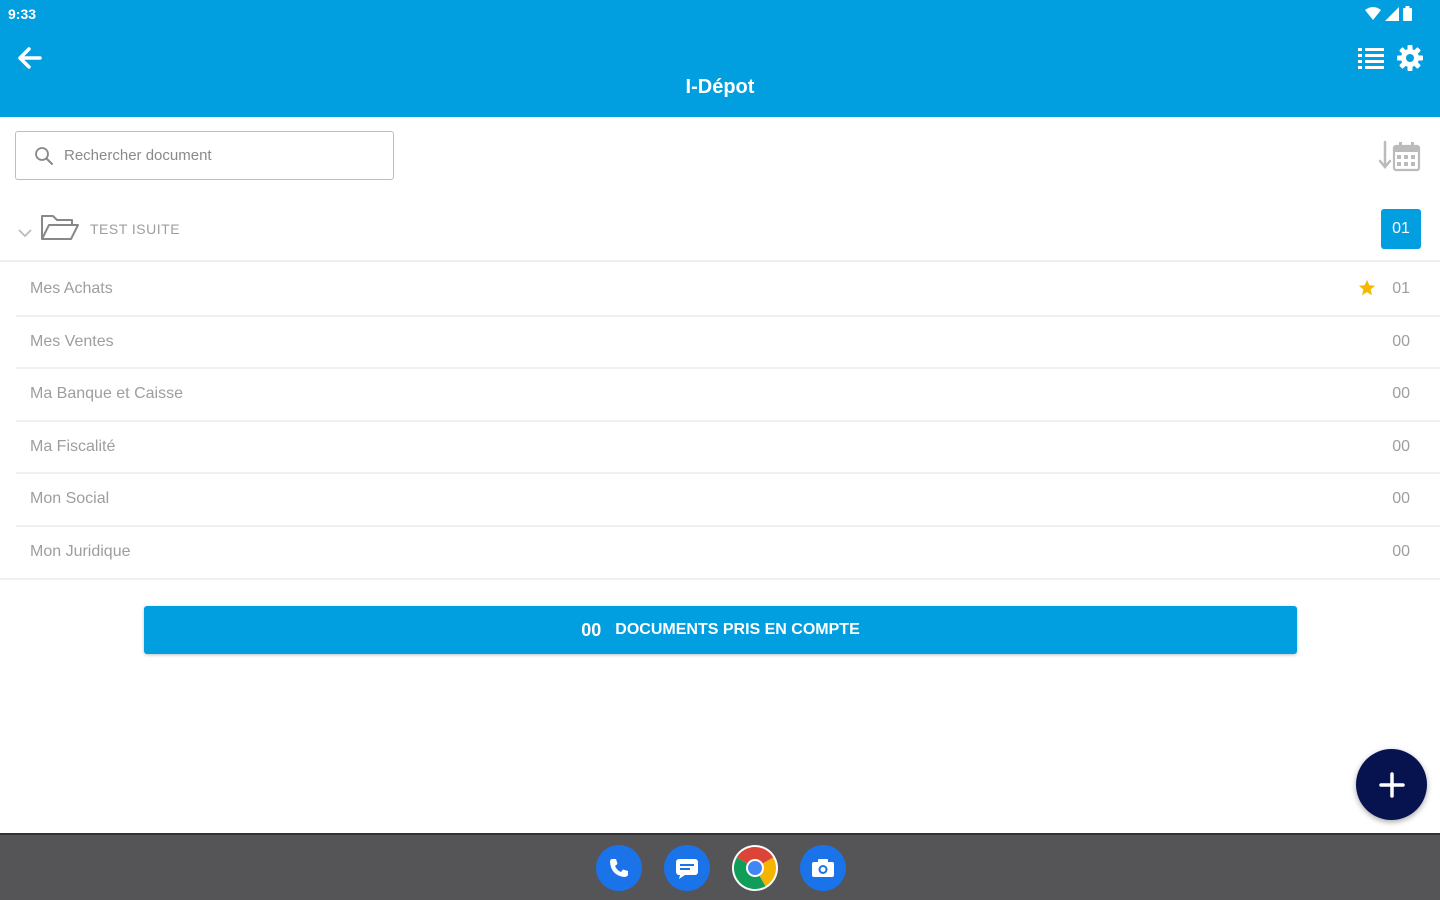 The width and height of the screenshot is (1440, 900). Describe the element at coordinates (70, 499) in the screenshot. I see `category-label: Mon Social` at that location.